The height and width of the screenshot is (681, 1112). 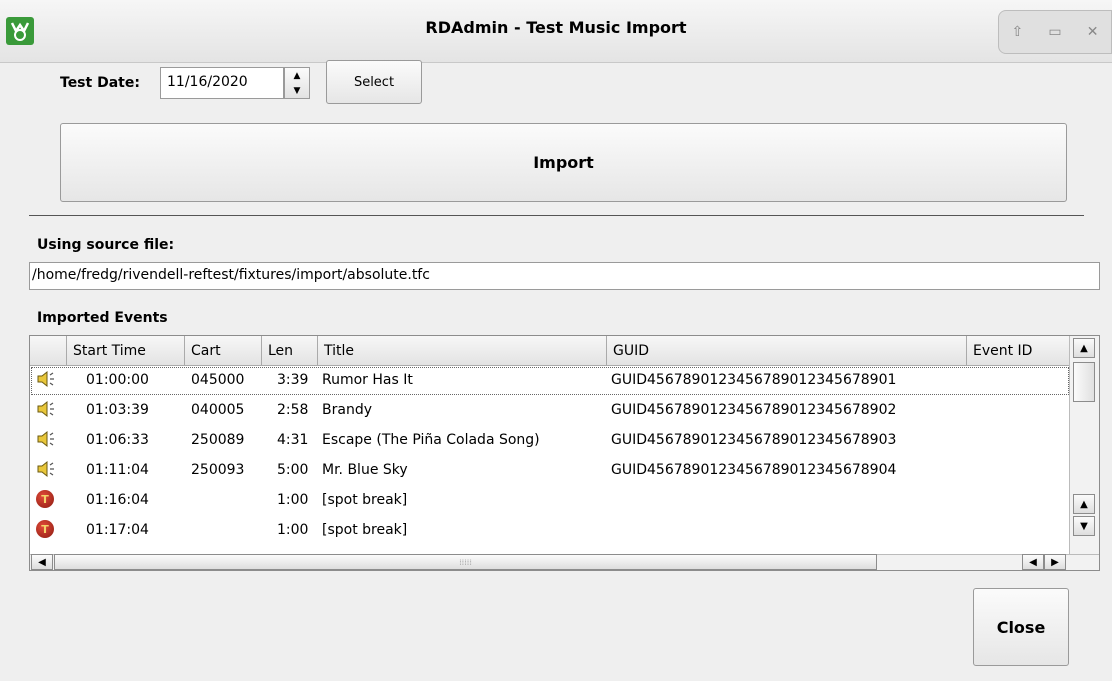 I want to click on scroll-left-icon: ◀, so click(x=42, y=562).